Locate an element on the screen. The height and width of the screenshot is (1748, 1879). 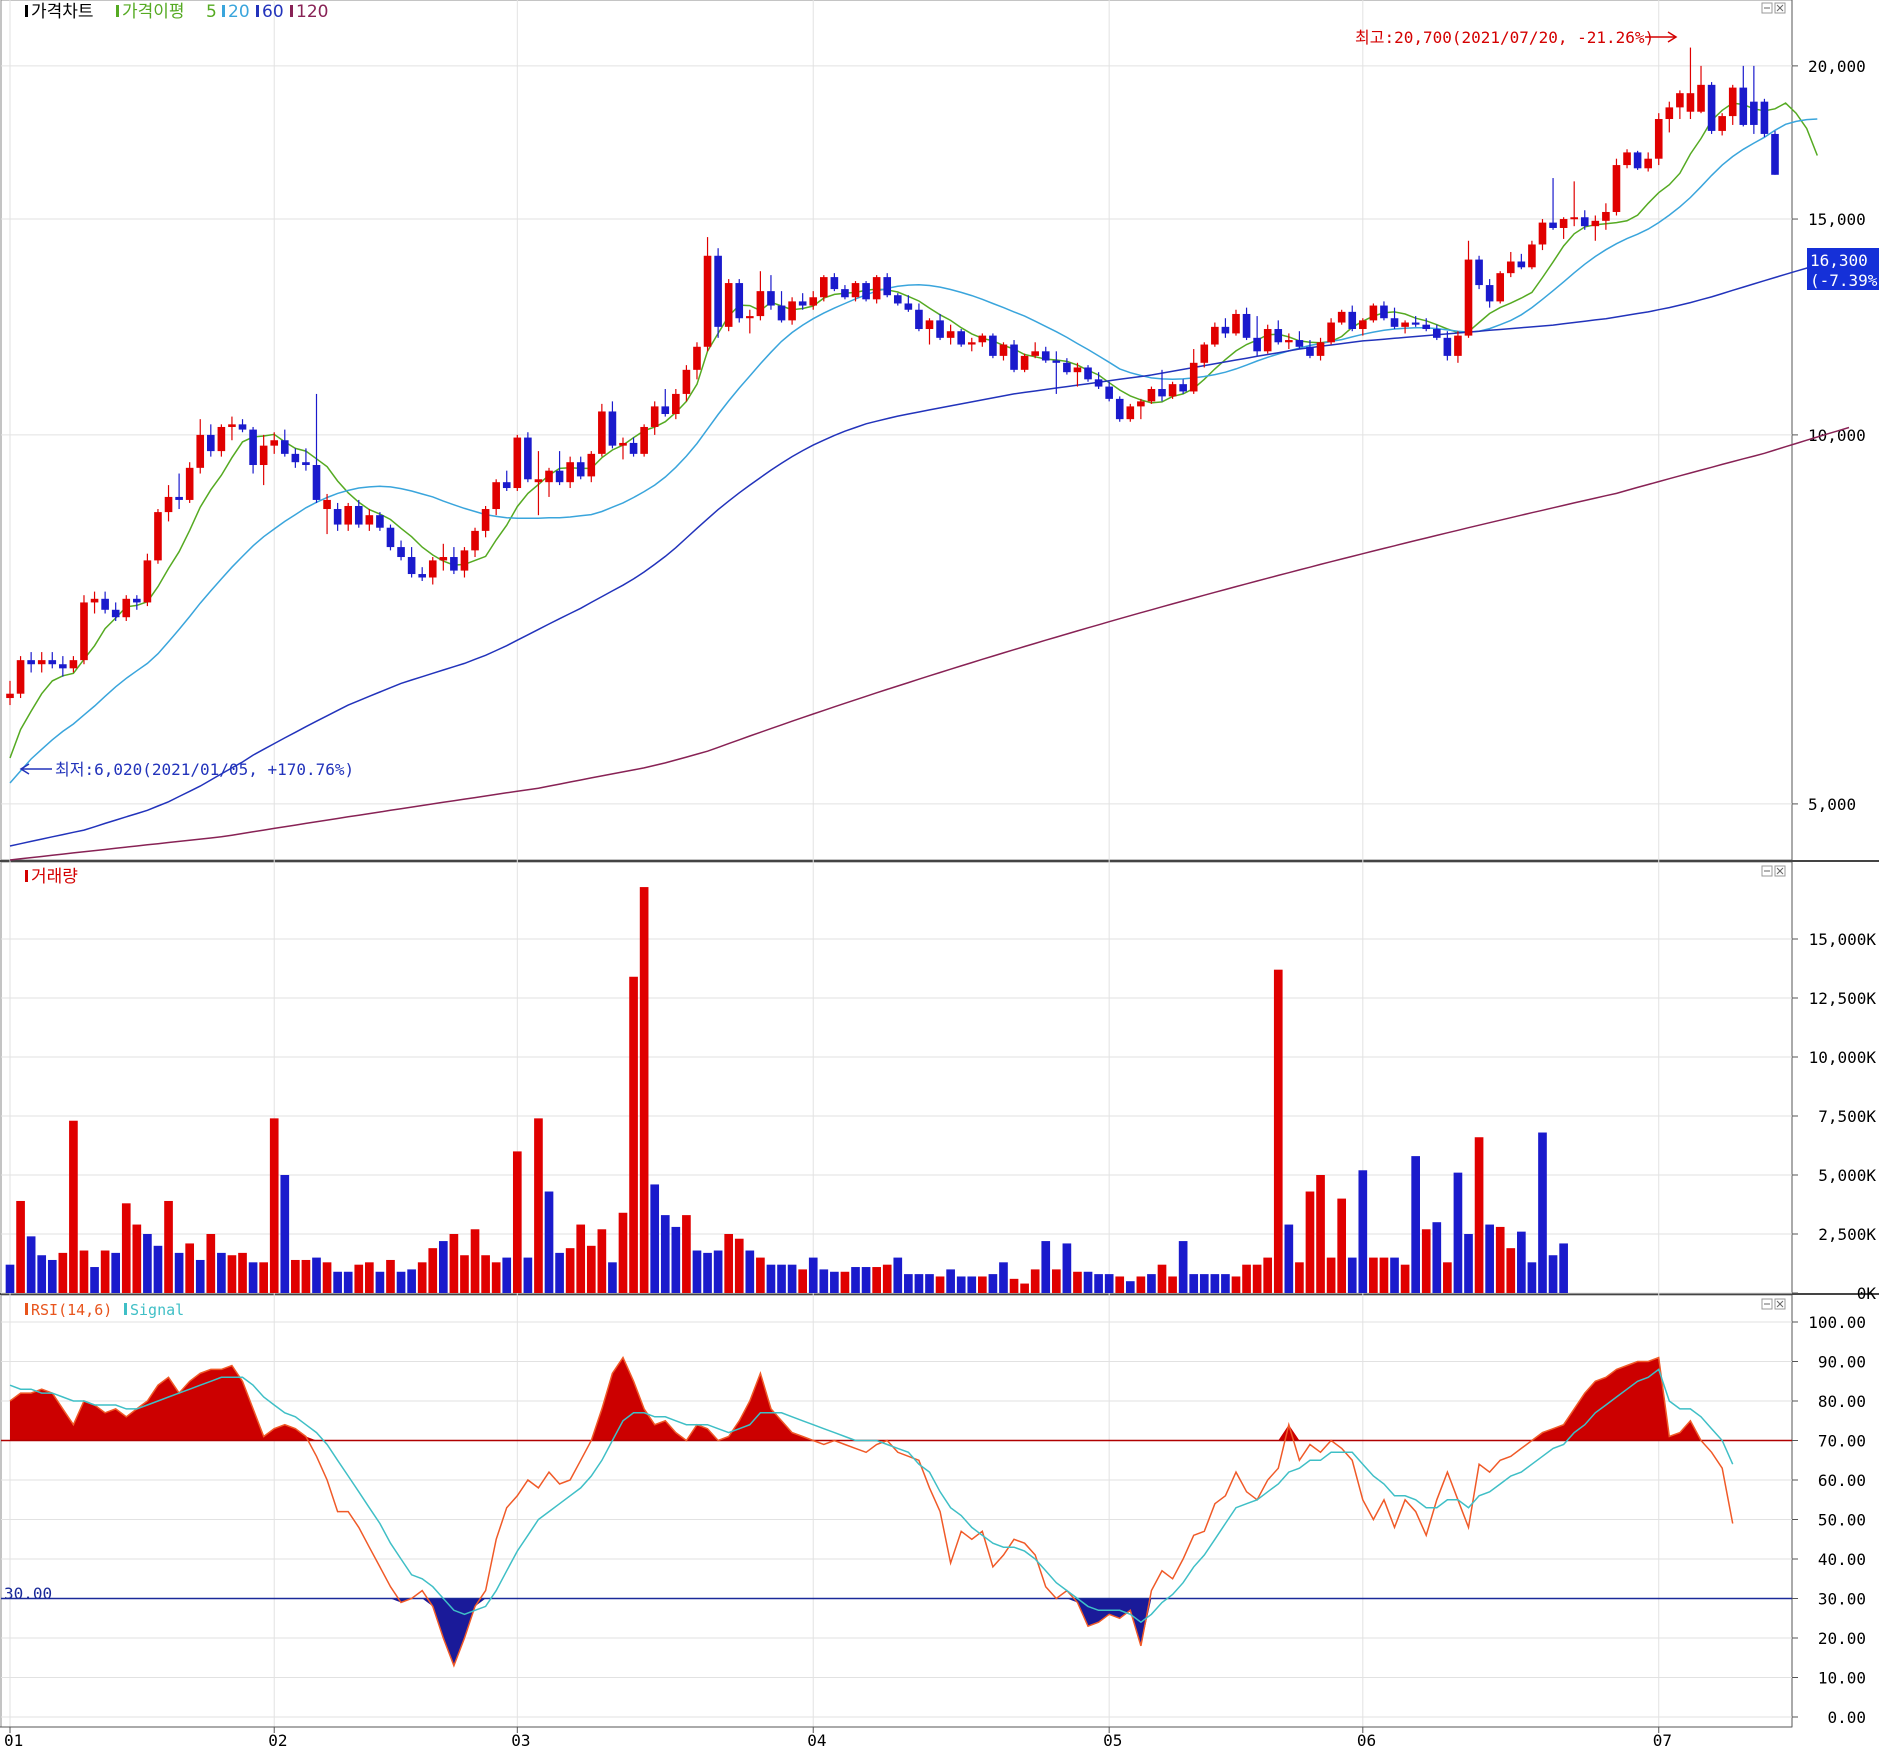
volume-axis-label: 7,500K is located at coordinates (1847, 1116).